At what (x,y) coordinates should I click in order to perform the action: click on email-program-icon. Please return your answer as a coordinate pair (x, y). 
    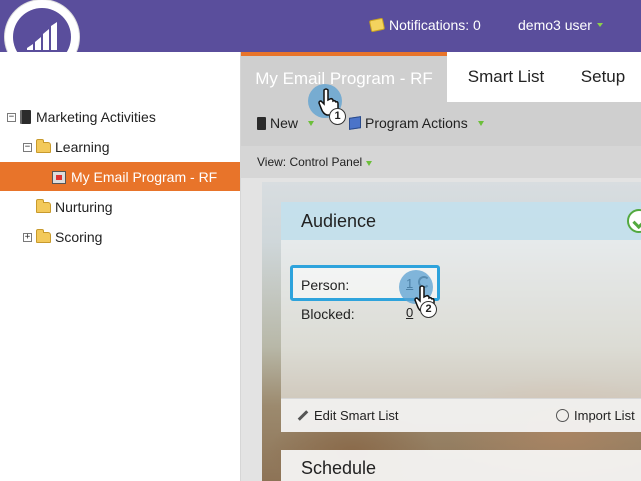
    Looking at the image, I should click on (59, 177).